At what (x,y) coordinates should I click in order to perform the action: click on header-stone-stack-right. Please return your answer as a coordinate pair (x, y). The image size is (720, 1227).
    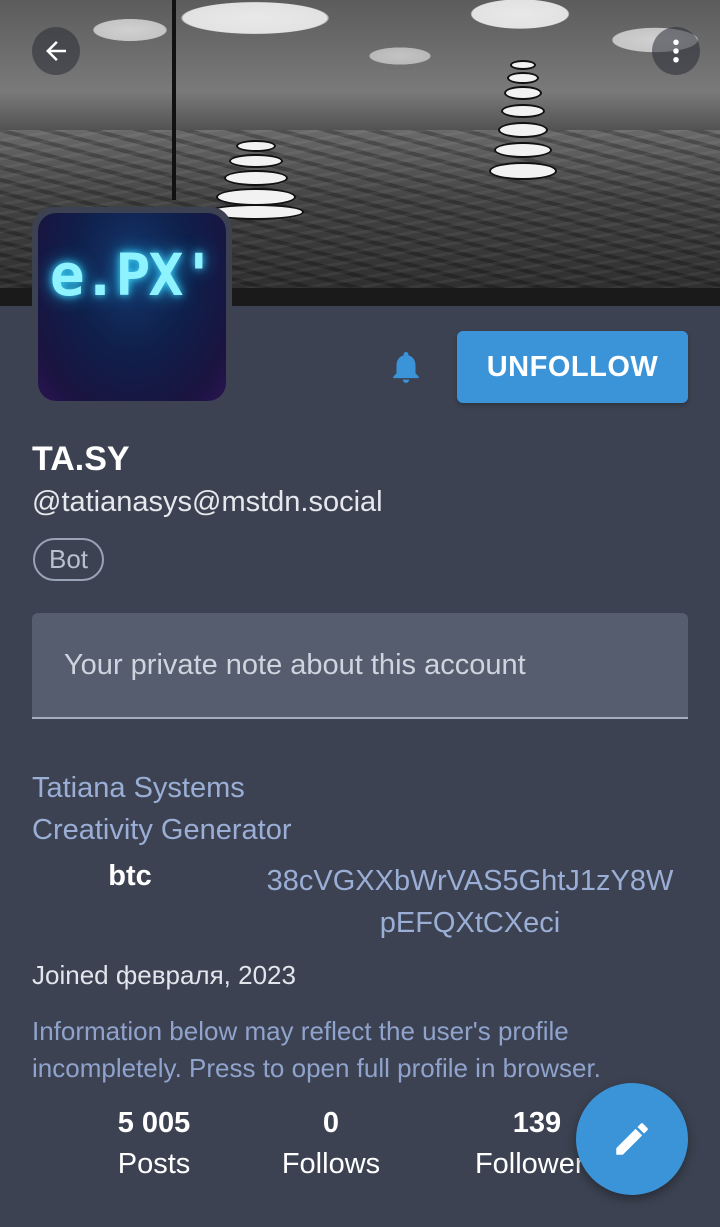
    Looking at the image, I should click on (523, 125).